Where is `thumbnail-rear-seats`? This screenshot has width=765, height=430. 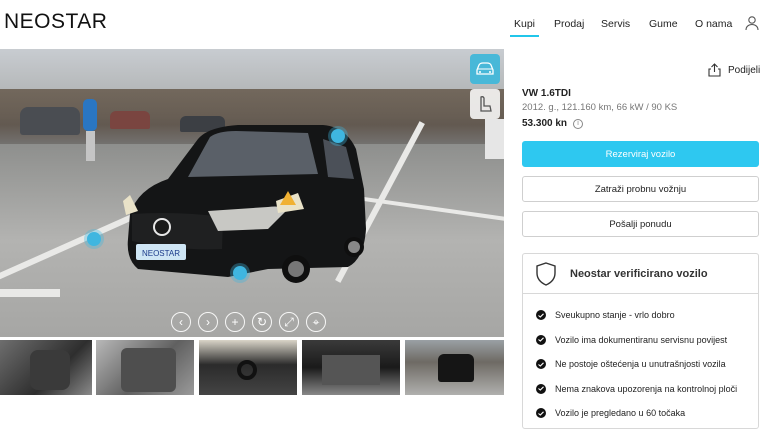 thumbnail-rear-seats is located at coordinates (145, 367).